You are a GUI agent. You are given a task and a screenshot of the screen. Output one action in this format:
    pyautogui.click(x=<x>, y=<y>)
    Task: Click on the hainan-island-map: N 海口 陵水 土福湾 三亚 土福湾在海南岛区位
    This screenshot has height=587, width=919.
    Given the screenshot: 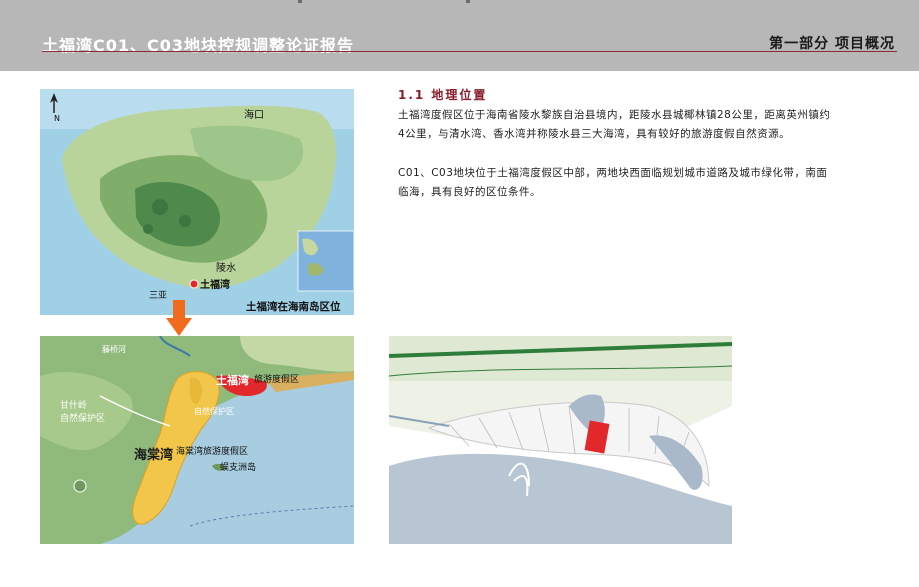 What is the action you would take?
    pyautogui.click(x=197, y=202)
    